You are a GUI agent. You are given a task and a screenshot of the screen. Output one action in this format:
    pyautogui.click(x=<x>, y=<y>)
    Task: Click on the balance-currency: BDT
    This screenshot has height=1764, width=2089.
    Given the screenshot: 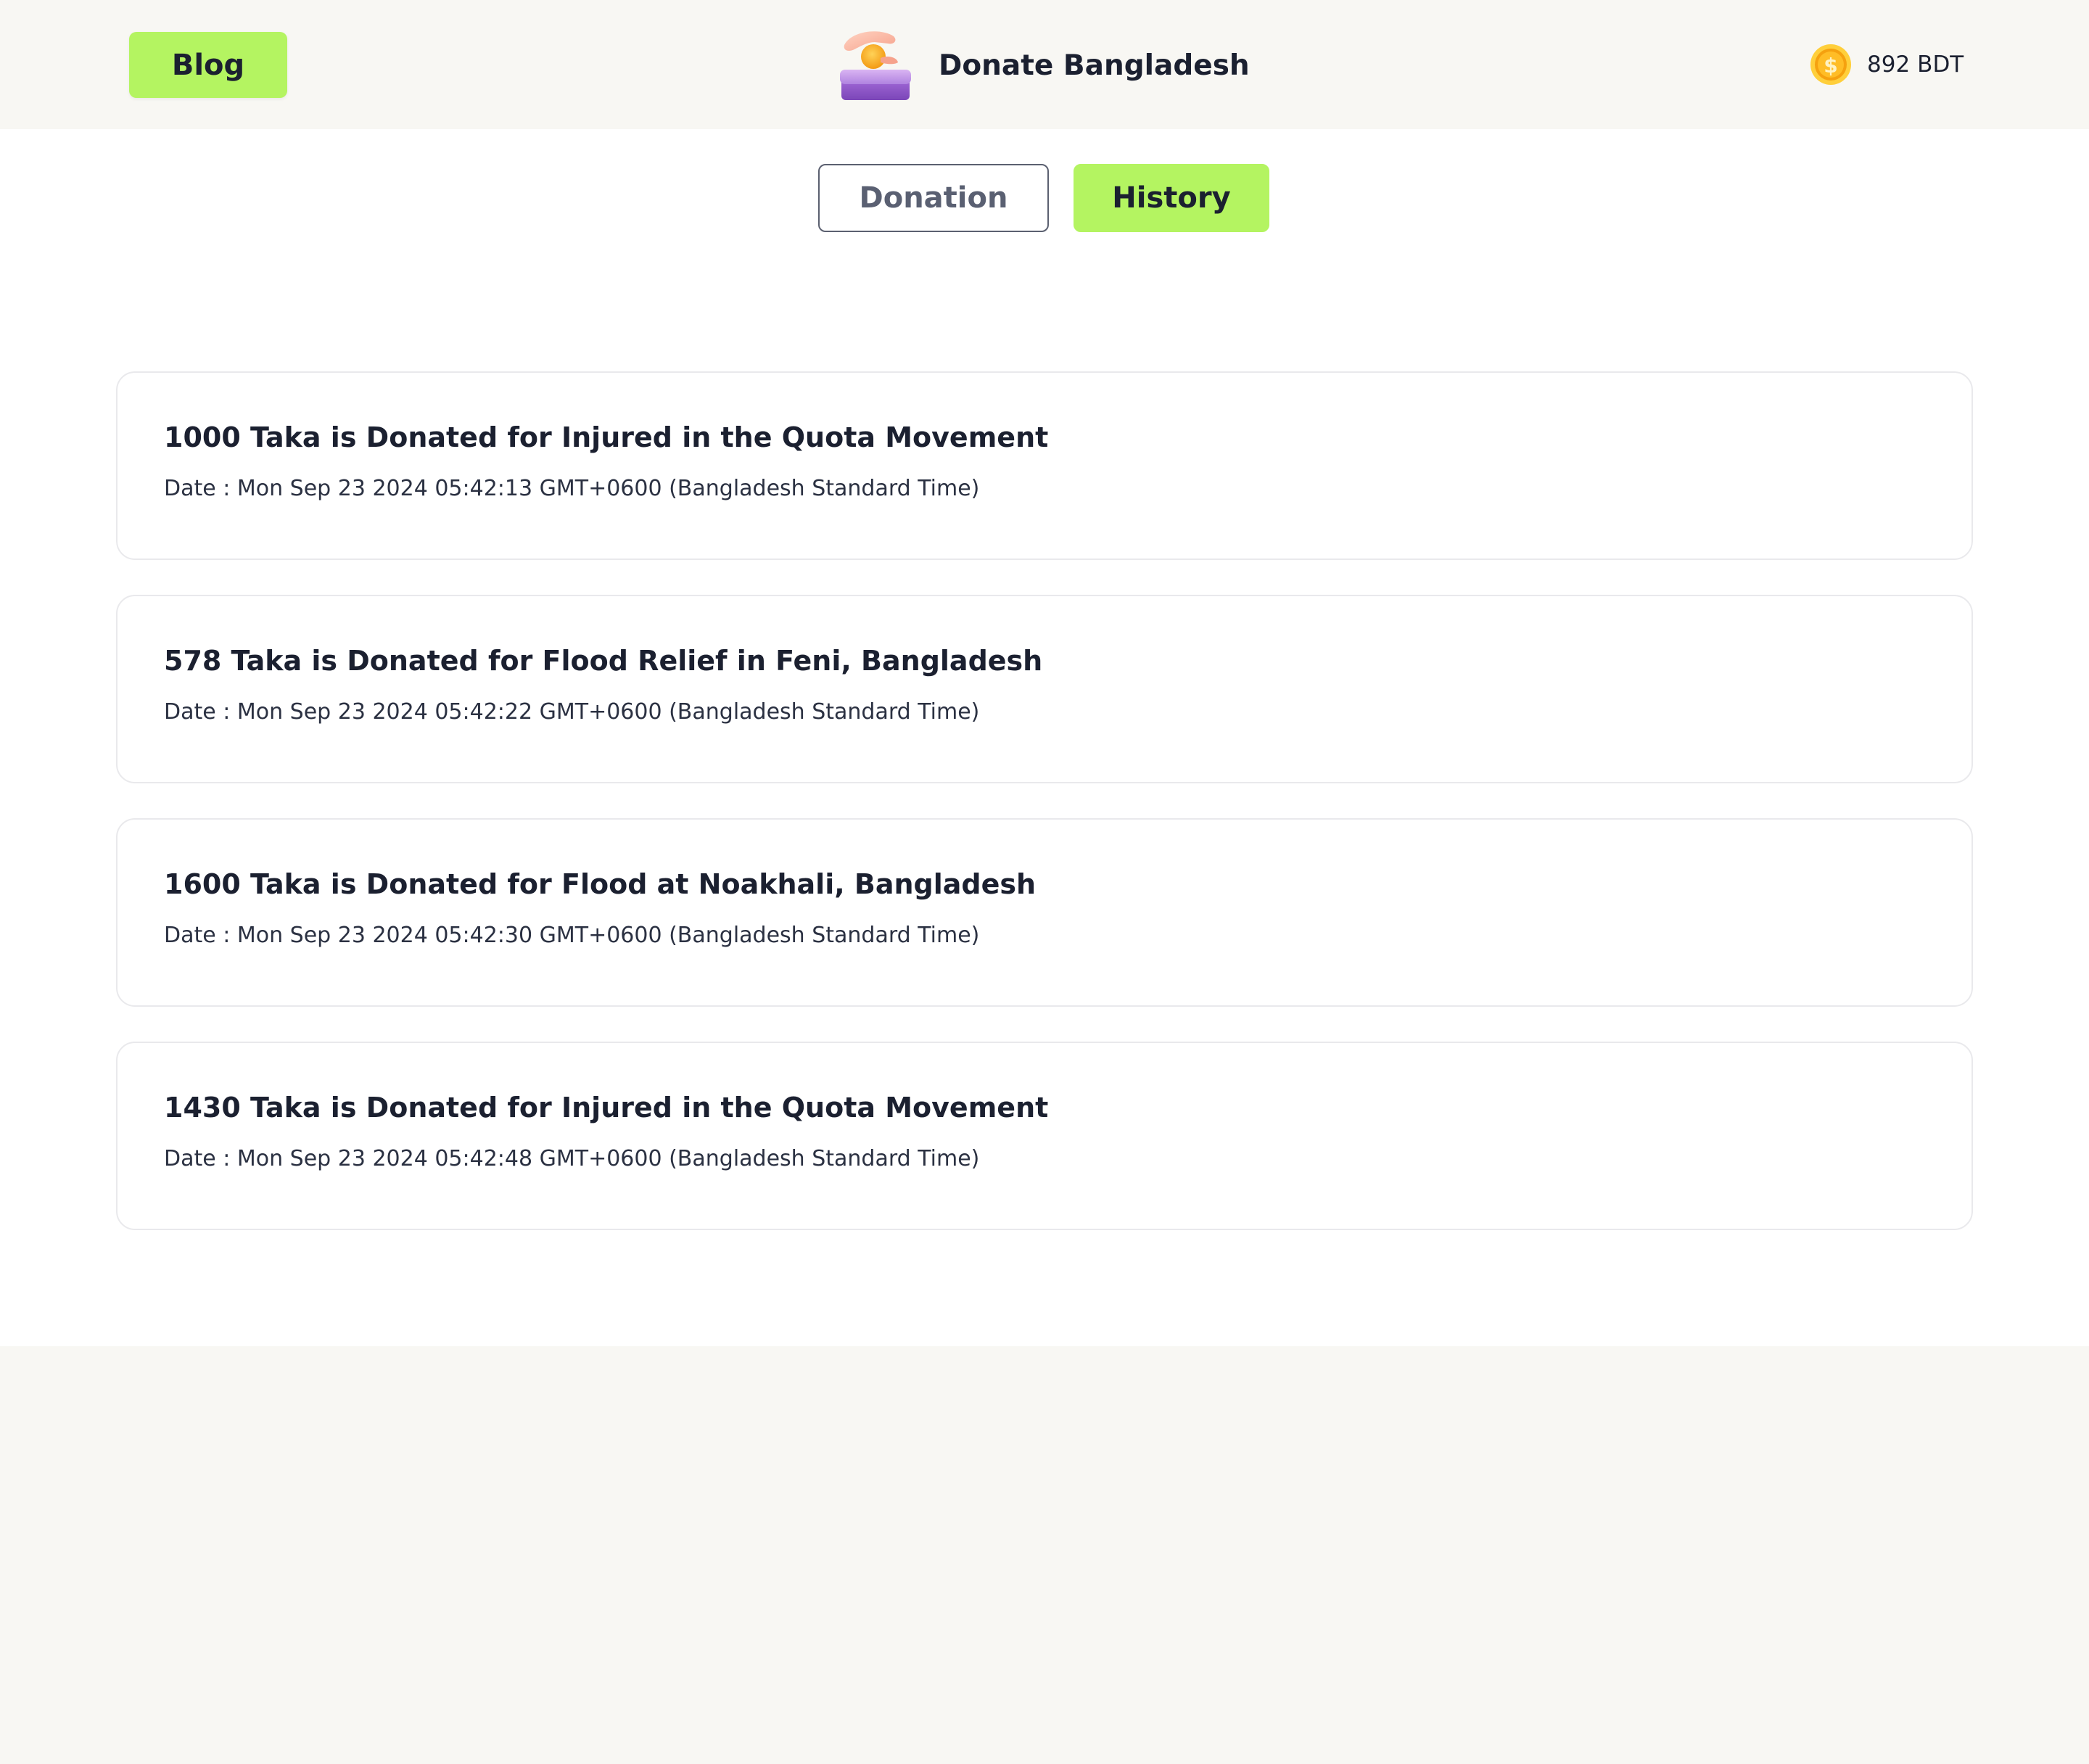 What is the action you would take?
    pyautogui.click(x=1941, y=64)
    